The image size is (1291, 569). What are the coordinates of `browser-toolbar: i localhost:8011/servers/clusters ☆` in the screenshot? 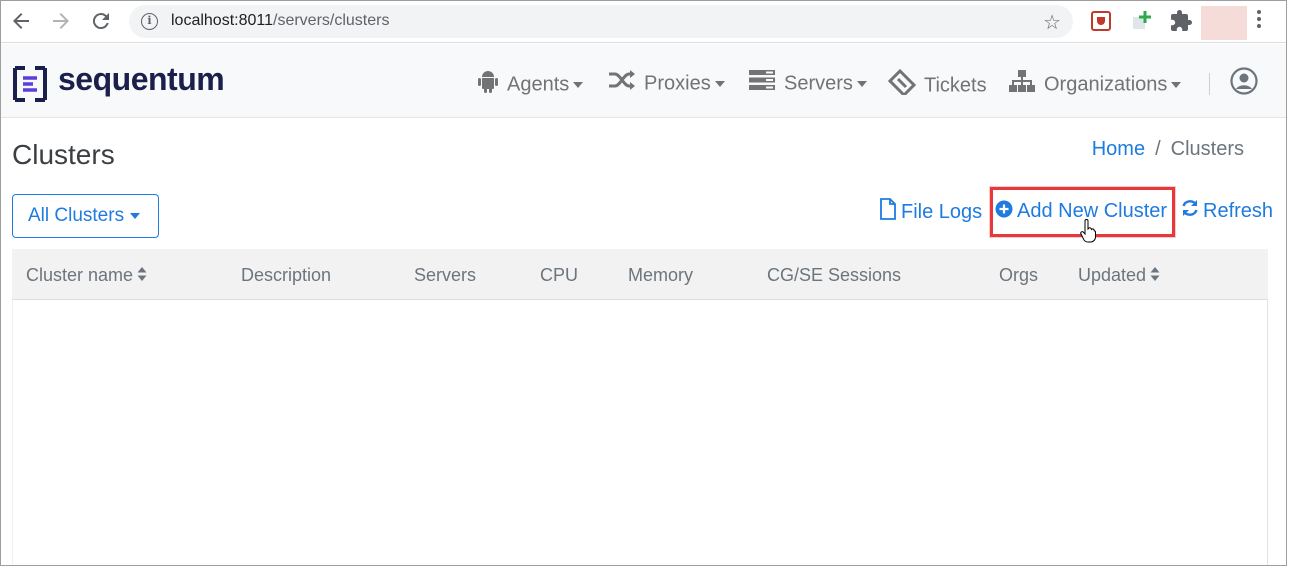 It's located at (643, 22).